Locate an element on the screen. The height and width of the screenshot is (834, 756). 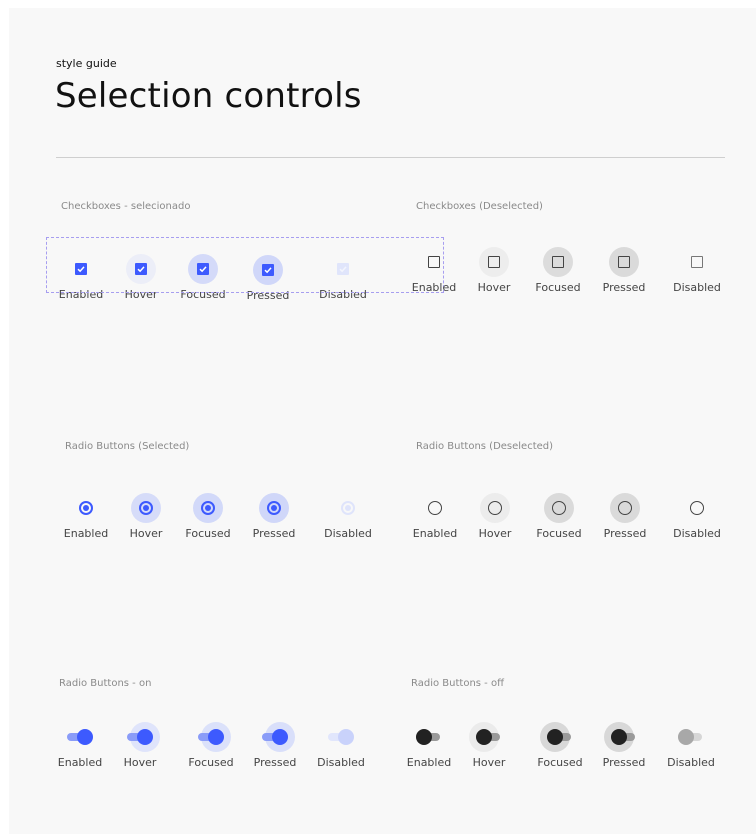
switch-on-disabled is located at coordinates (341, 737).